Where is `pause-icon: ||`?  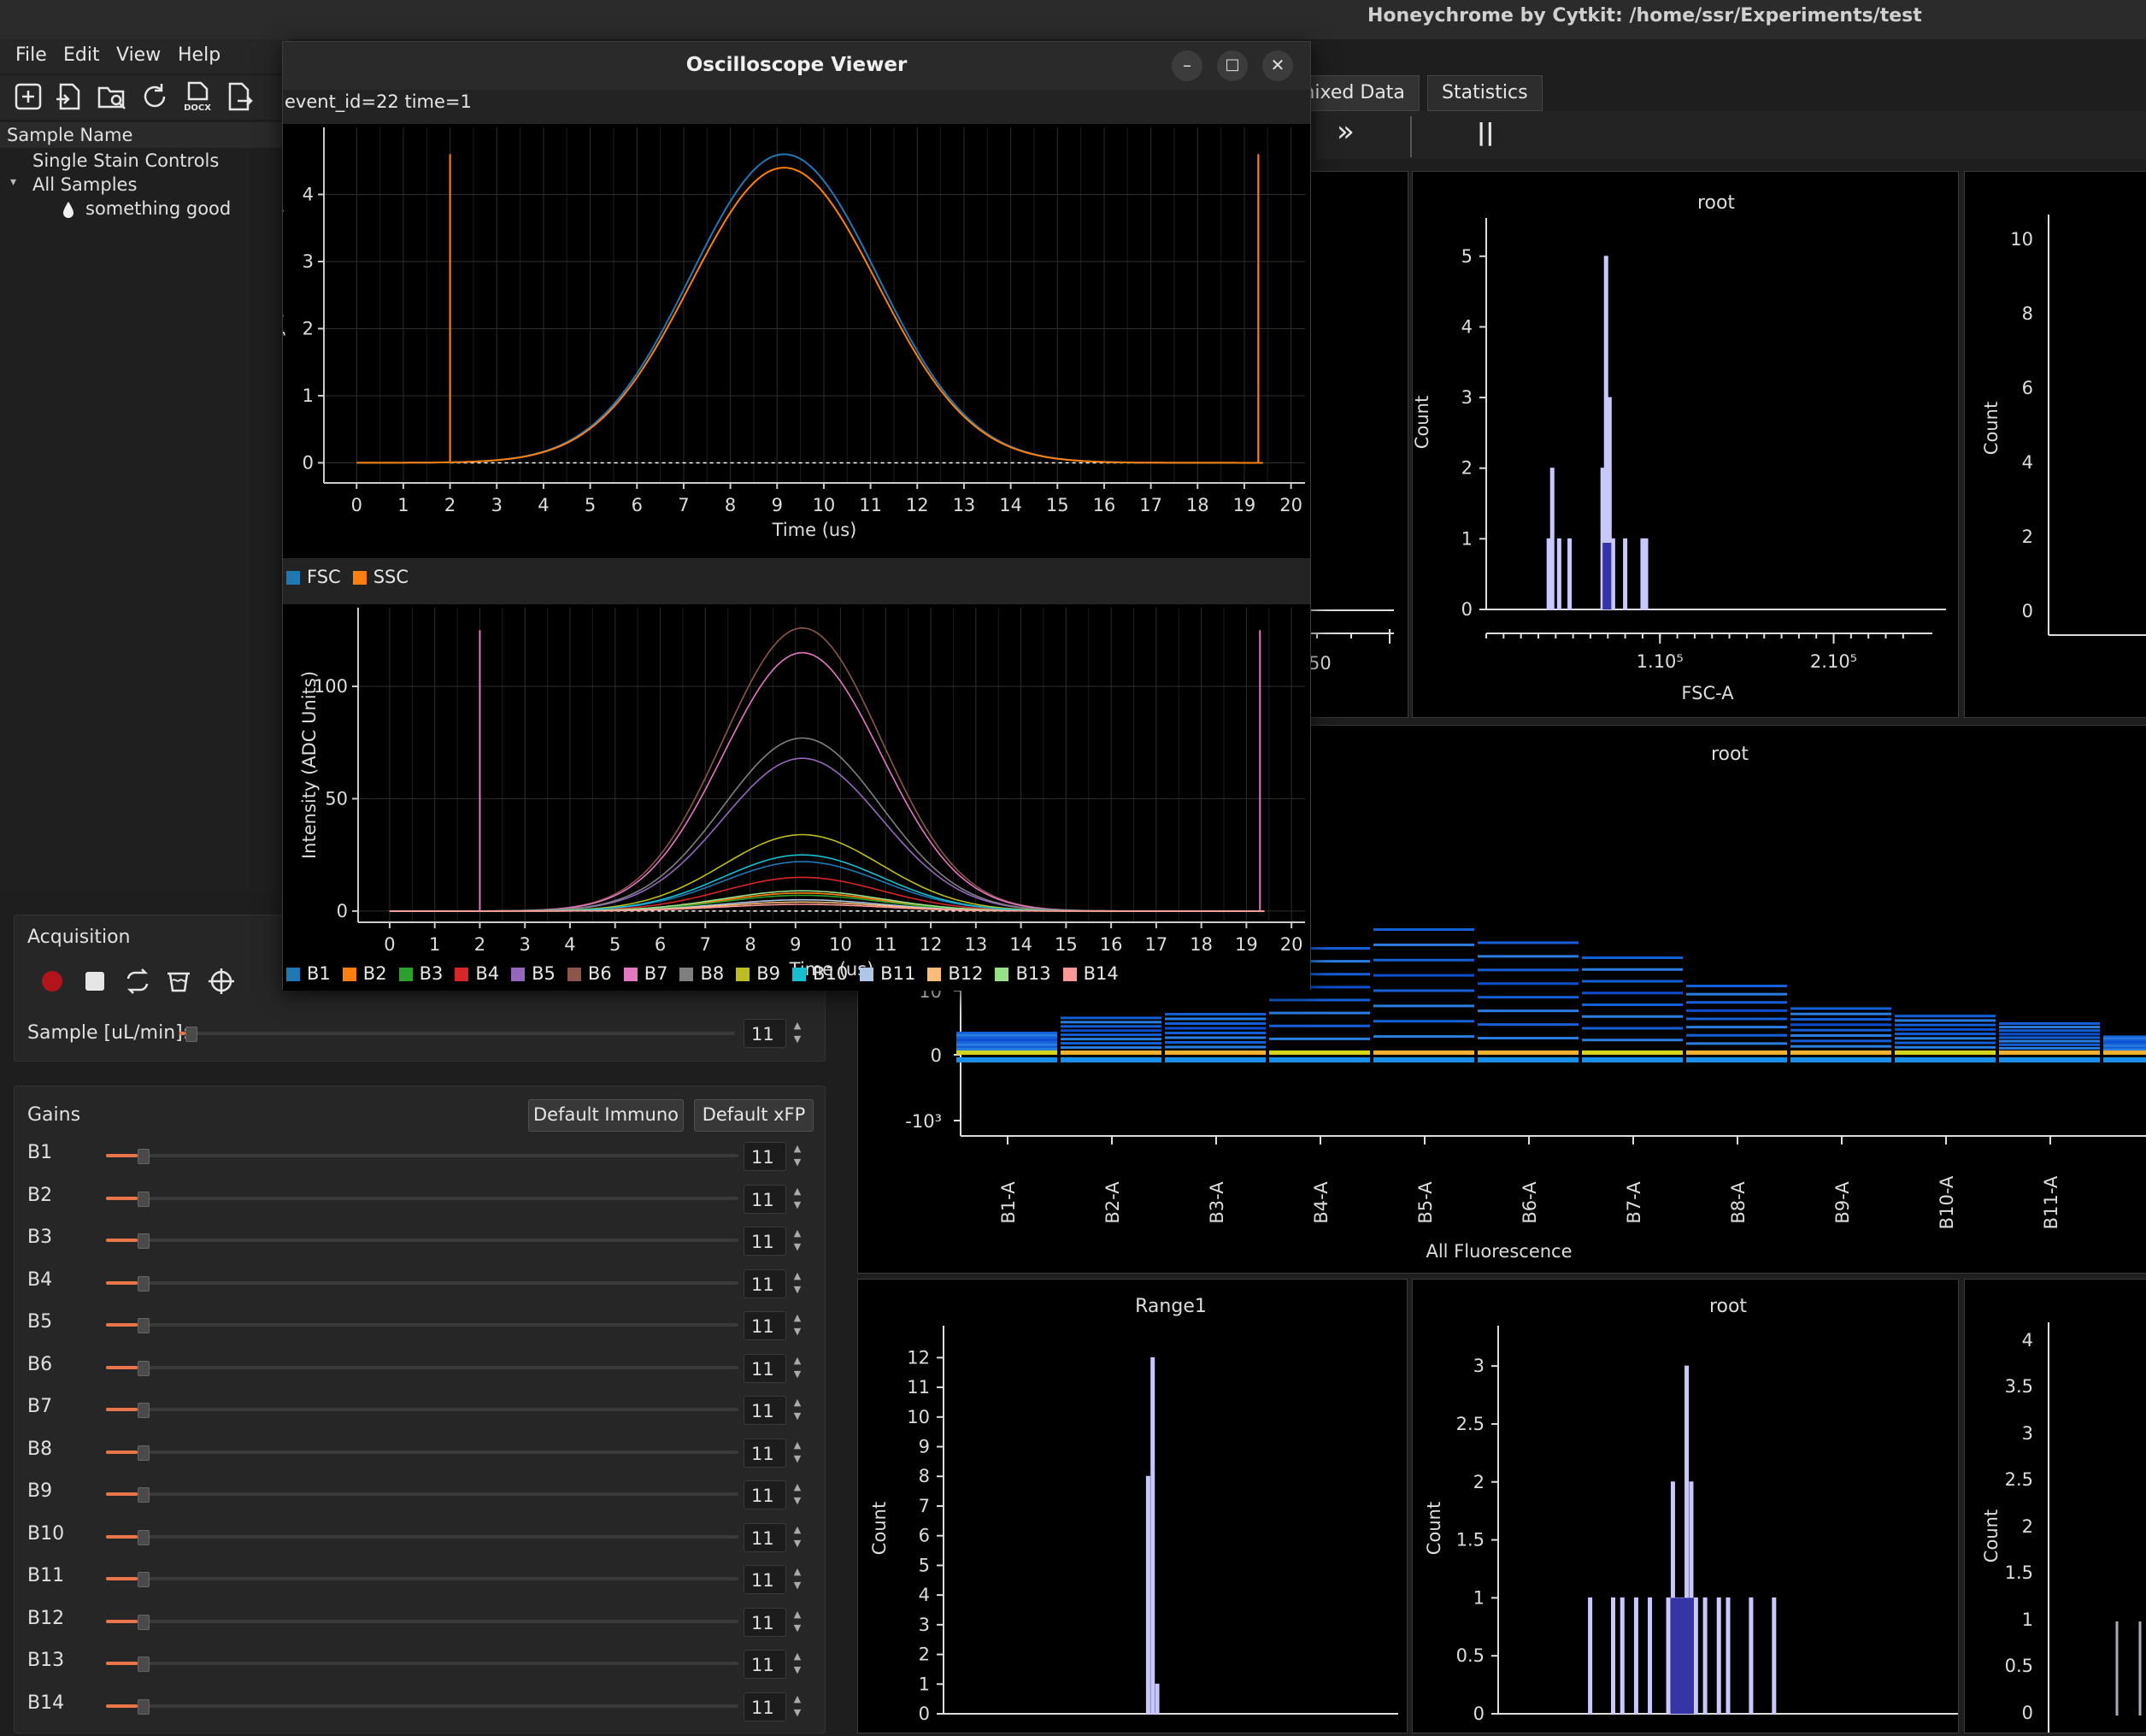 pause-icon: || is located at coordinates (1485, 132).